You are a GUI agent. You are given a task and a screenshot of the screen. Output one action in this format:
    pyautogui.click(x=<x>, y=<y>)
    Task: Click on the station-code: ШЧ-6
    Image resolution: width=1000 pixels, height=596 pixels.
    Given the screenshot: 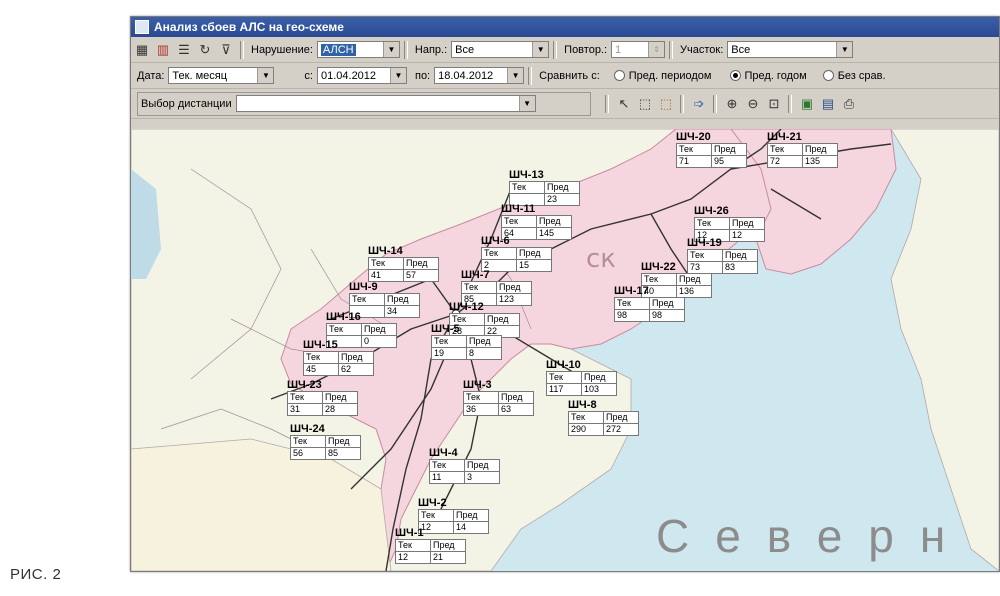 What is the action you would take?
    pyautogui.click(x=495, y=241)
    